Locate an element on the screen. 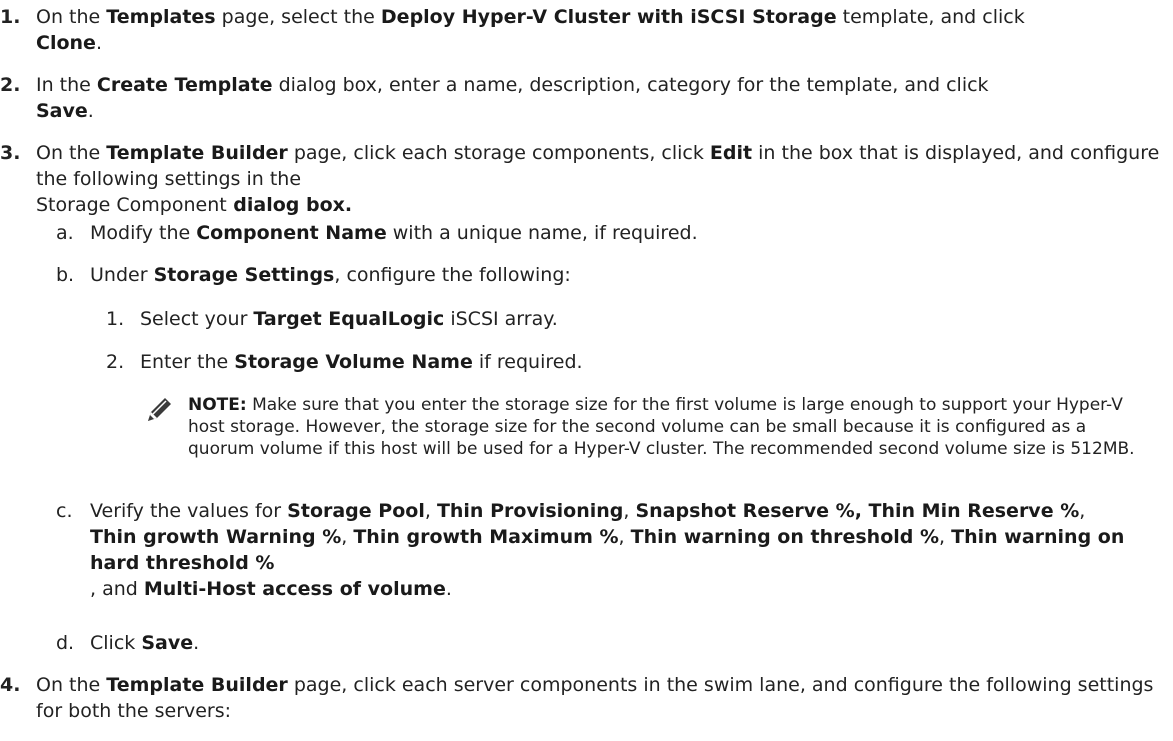 This screenshot has width=1173, height=741. substep-letter: c. is located at coordinates (64, 511).